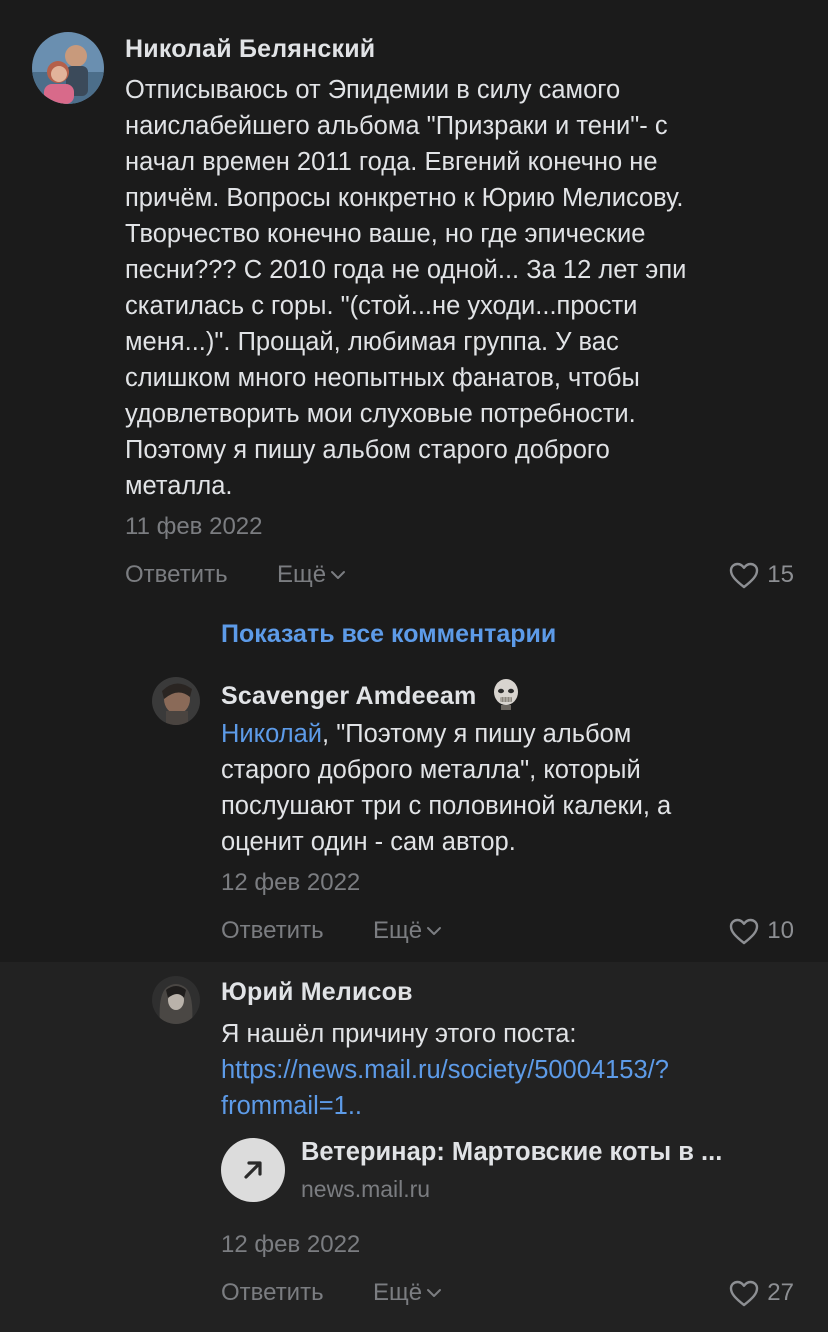 The image size is (828, 1332). I want to click on text-line: удовлетворить мои слуховые потребности., so click(380, 414).